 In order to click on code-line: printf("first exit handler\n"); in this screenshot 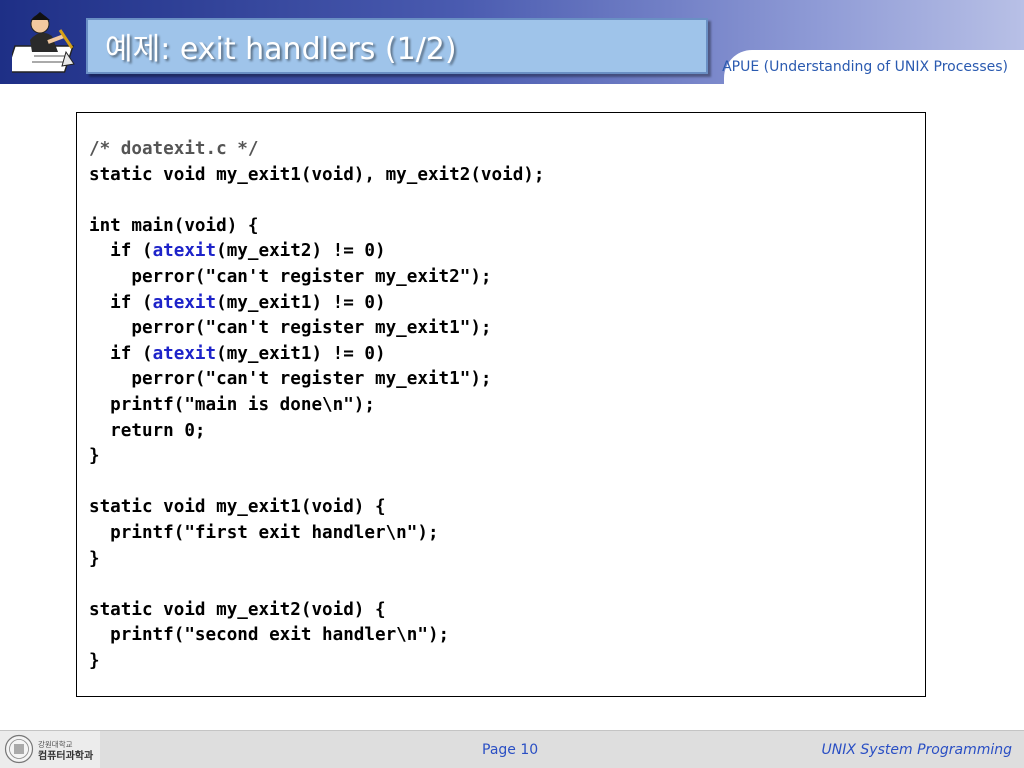, I will do `click(264, 532)`.